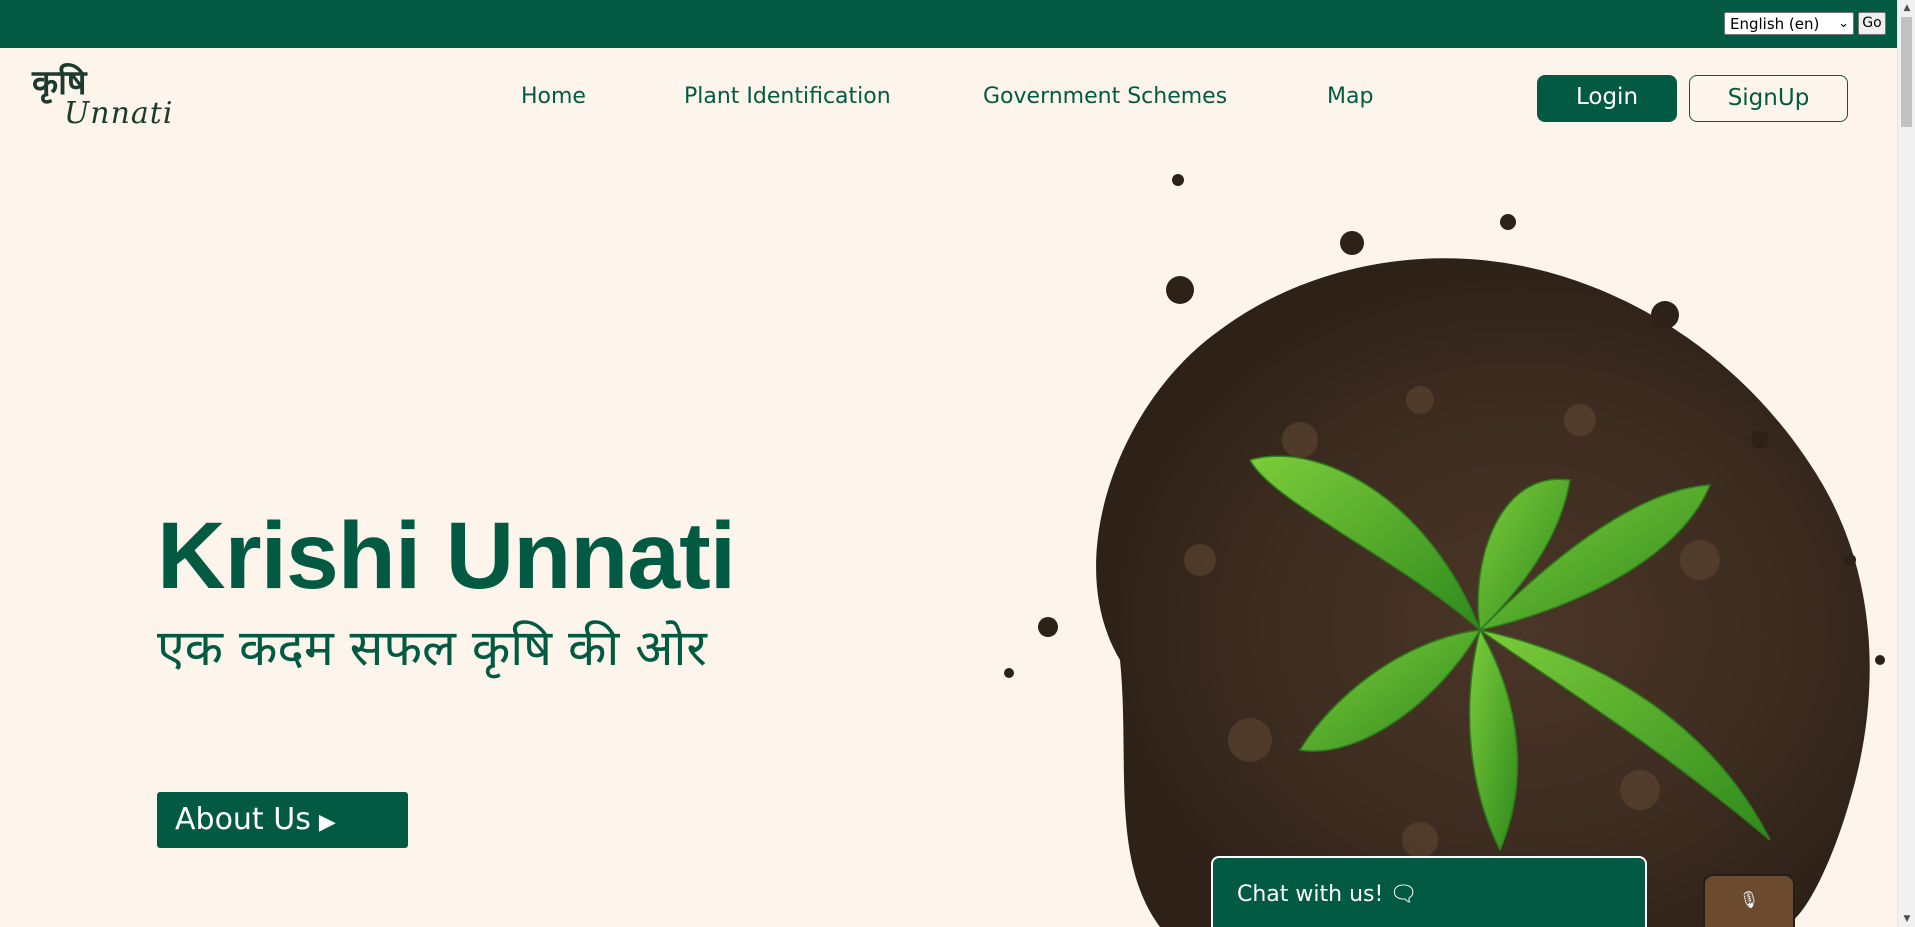 Image resolution: width=1915 pixels, height=927 pixels. What do you see at coordinates (787, 96) in the screenshot?
I see `nav-plant-identification: Plant Identification` at bounding box center [787, 96].